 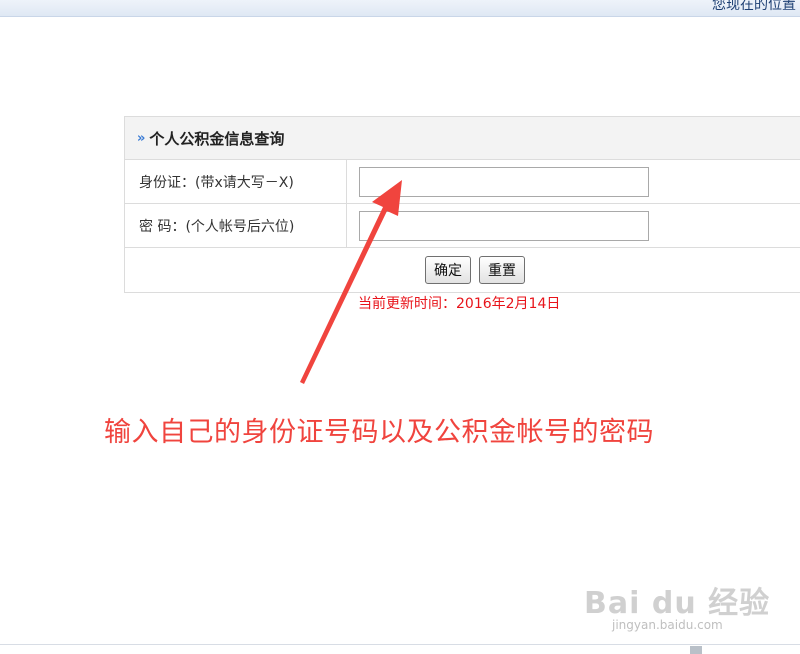 I want to click on password-row: 密 码：(个人帐号后六位), so click(x=462, y=226).